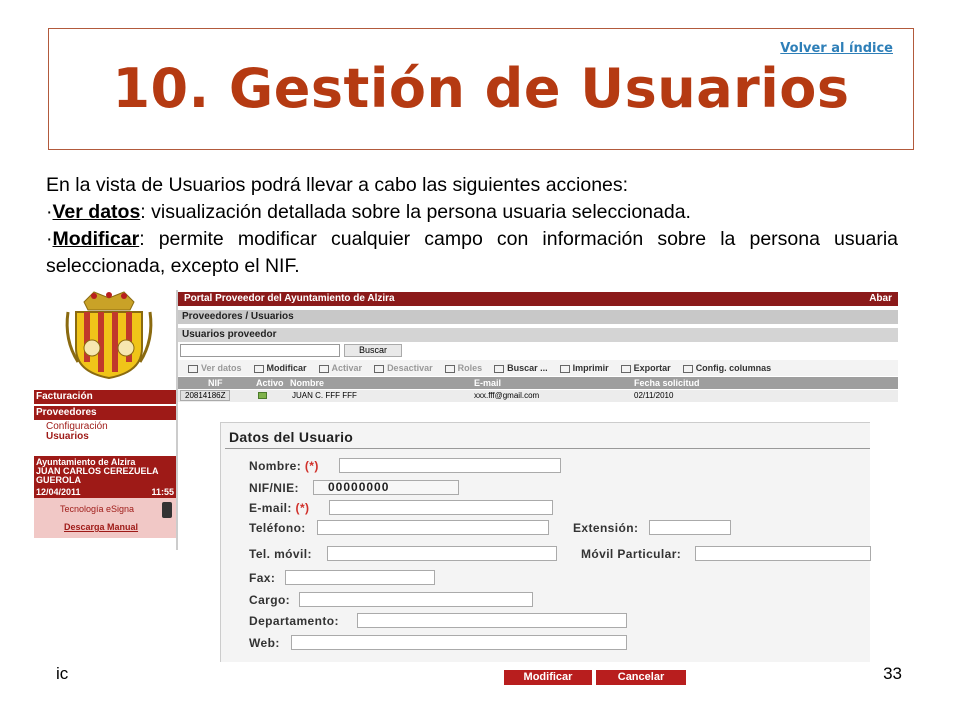 The width and height of the screenshot is (960, 720). I want to click on fax-field, so click(360, 577).